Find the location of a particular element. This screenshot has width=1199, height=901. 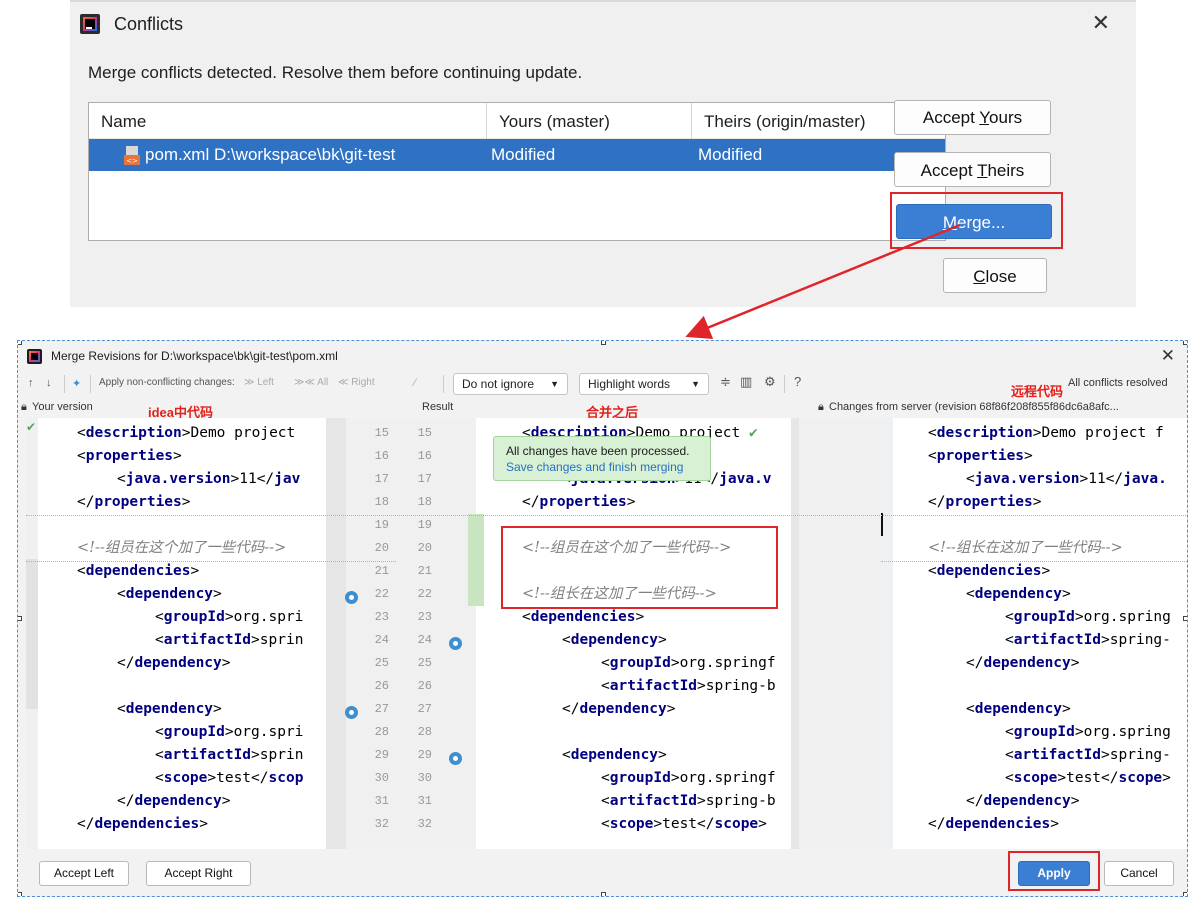

checkmark-icon: ✔ is located at coordinates (31, 427).